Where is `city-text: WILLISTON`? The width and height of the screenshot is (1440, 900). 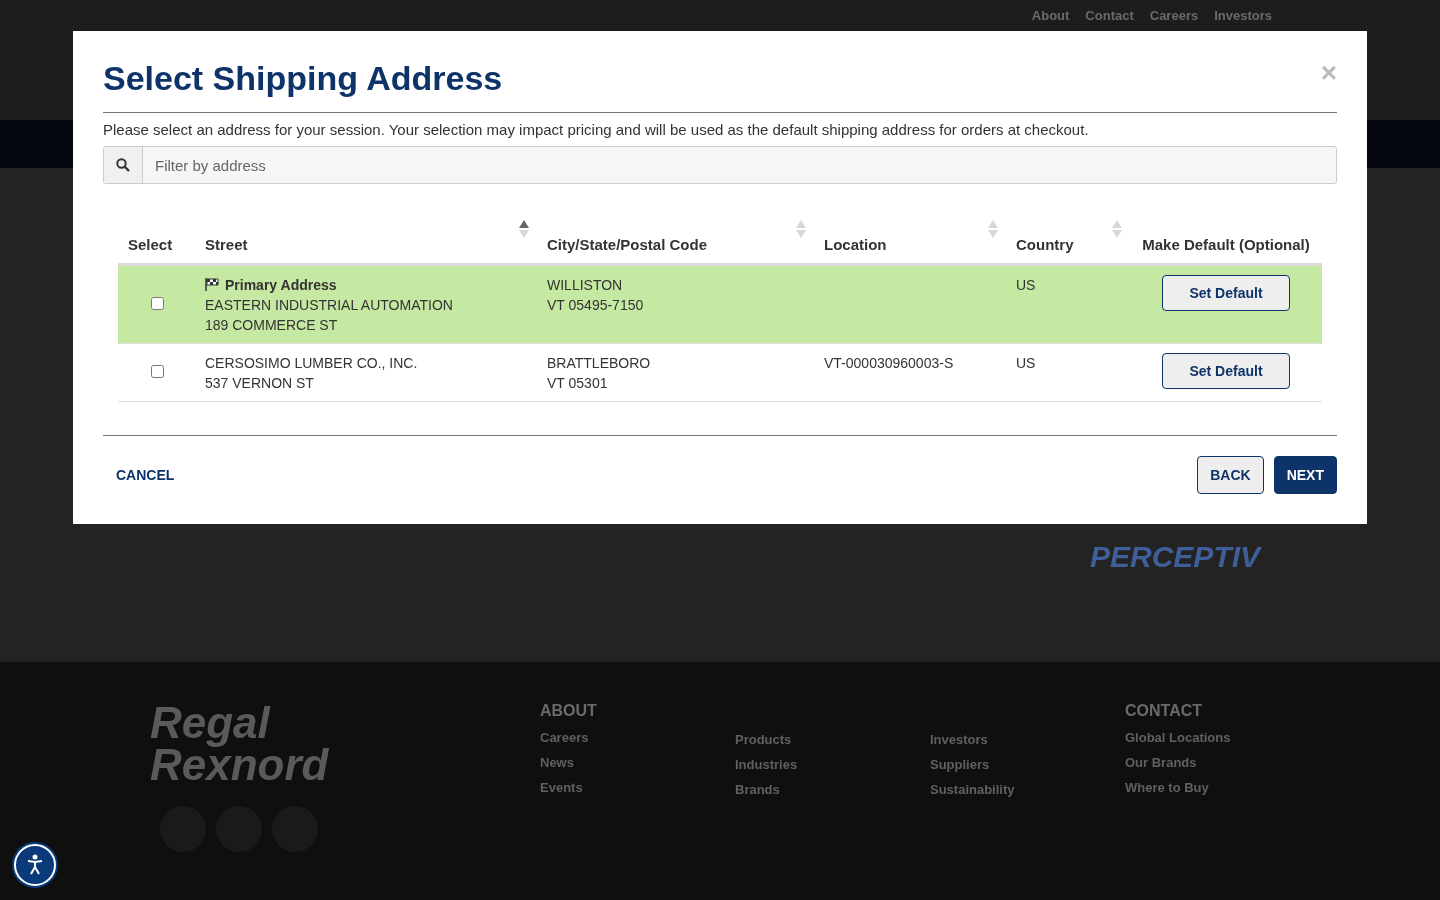 city-text: WILLISTON is located at coordinates (585, 285).